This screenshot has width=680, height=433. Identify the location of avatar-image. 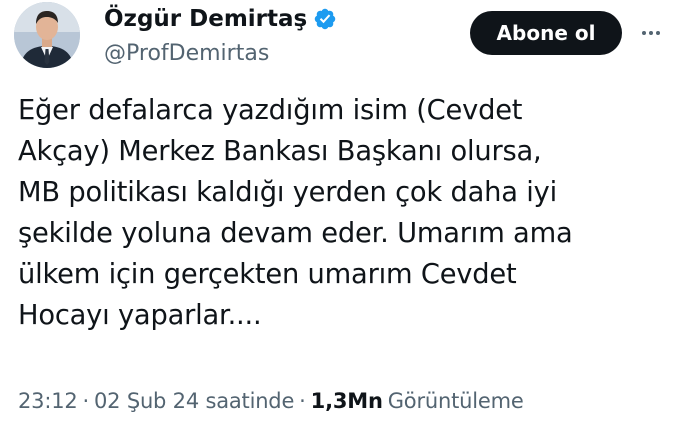
(47, 35).